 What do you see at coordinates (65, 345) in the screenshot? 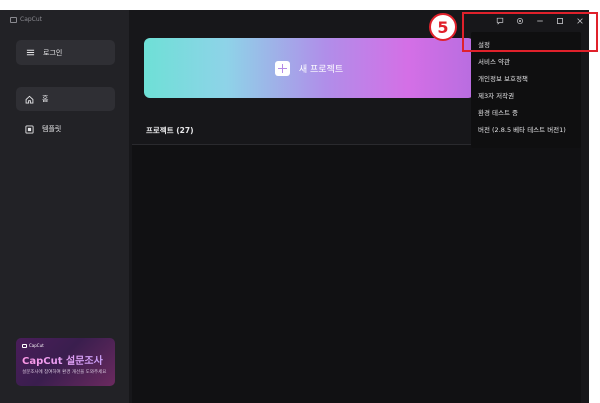
I see `promo-brand: CapCut` at bounding box center [65, 345].